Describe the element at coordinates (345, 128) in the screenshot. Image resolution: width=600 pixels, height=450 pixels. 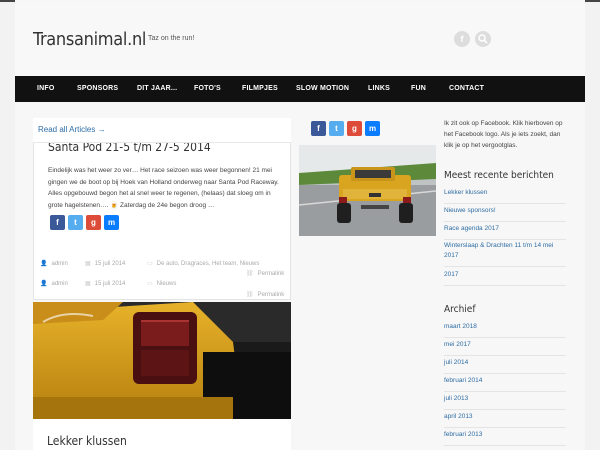
I see `share-buttons-top: f t g m` at that location.